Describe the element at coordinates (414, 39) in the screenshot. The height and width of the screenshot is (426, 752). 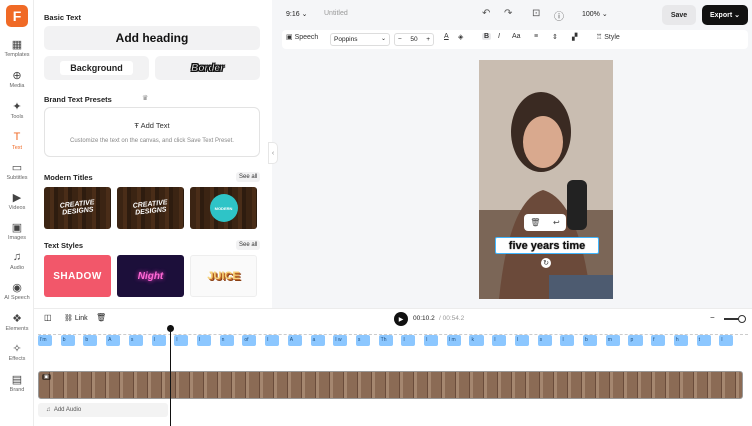
I see `font-size-stepper: − 50 +` at that location.